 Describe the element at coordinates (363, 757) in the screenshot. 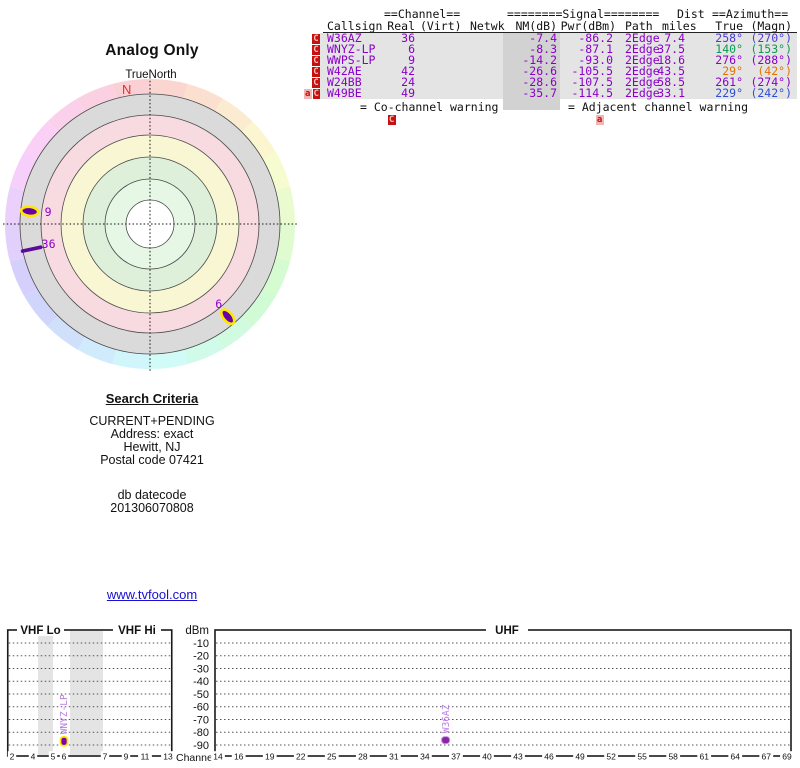

I see `channel-tick-label: 28` at that location.